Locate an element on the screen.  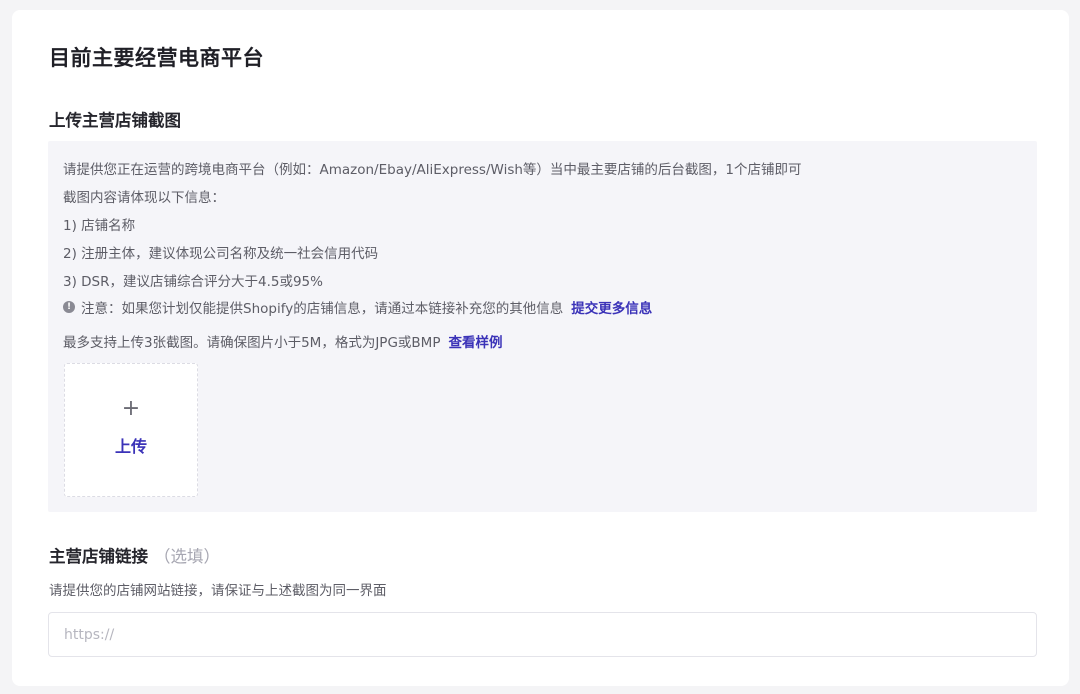
instruction-line: 截图内容请体现以下信息： is located at coordinates (144, 198).